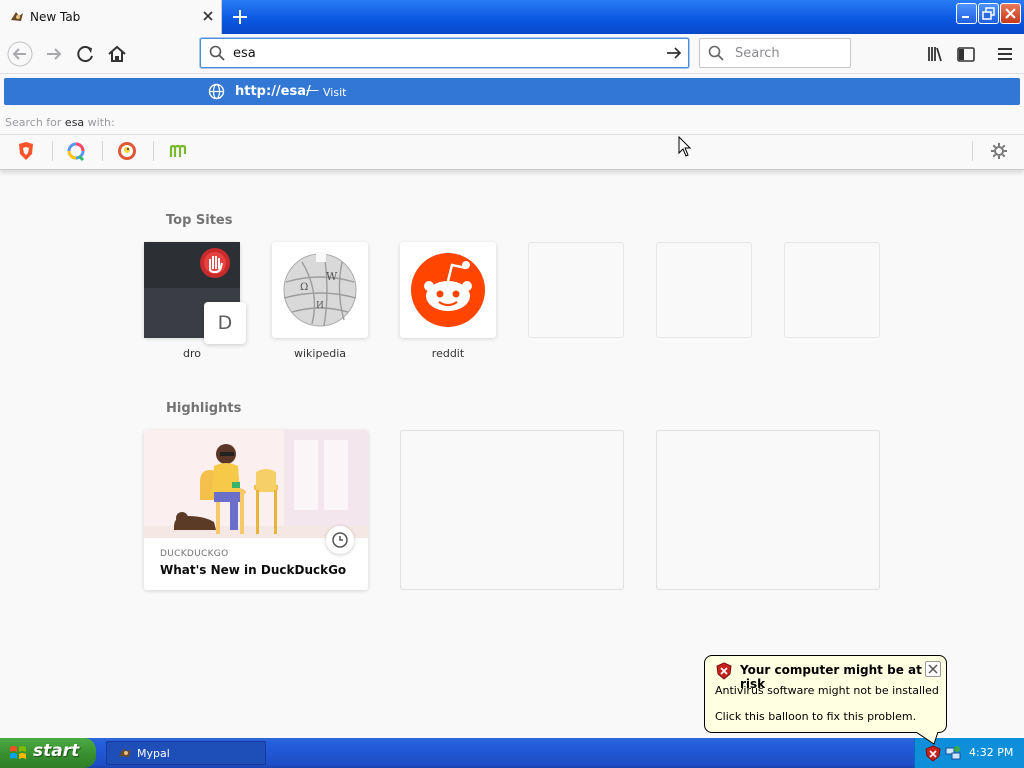 The width and height of the screenshot is (1024, 768). Describe the element at coordinates (512, 91) in the screenshot. I see `autocomplete-suggestion: http://esa/ — Visit` at that location.